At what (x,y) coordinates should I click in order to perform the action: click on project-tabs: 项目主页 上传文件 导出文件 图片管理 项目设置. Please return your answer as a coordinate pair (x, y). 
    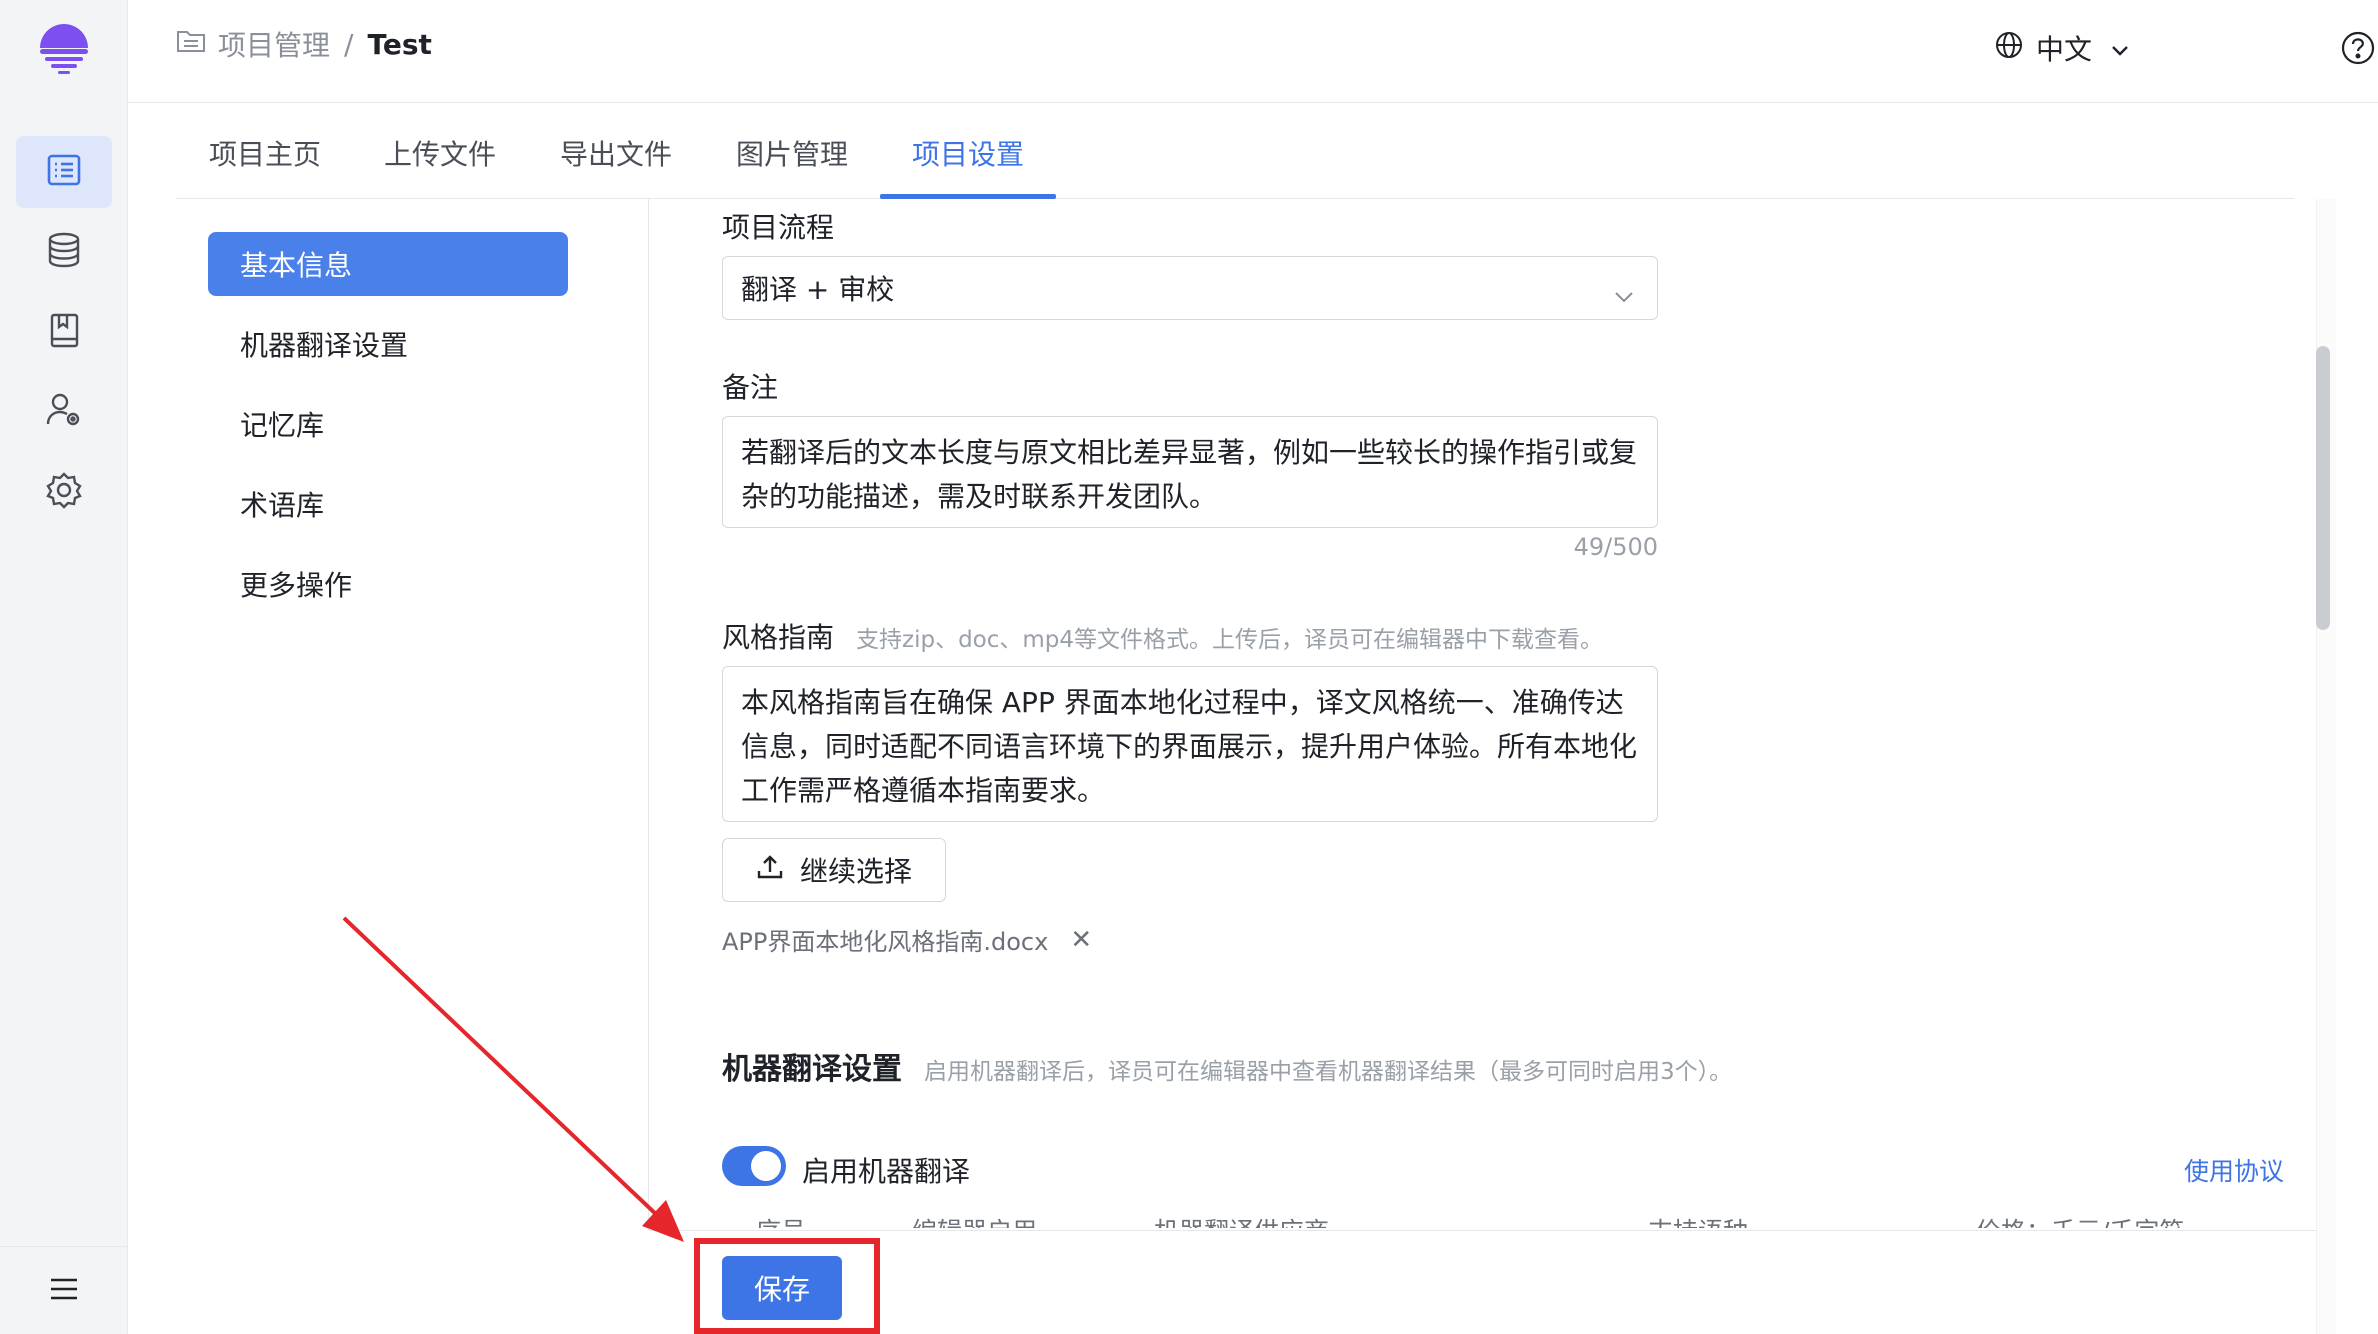
    Looking at the image, I should click on (1235, 151).